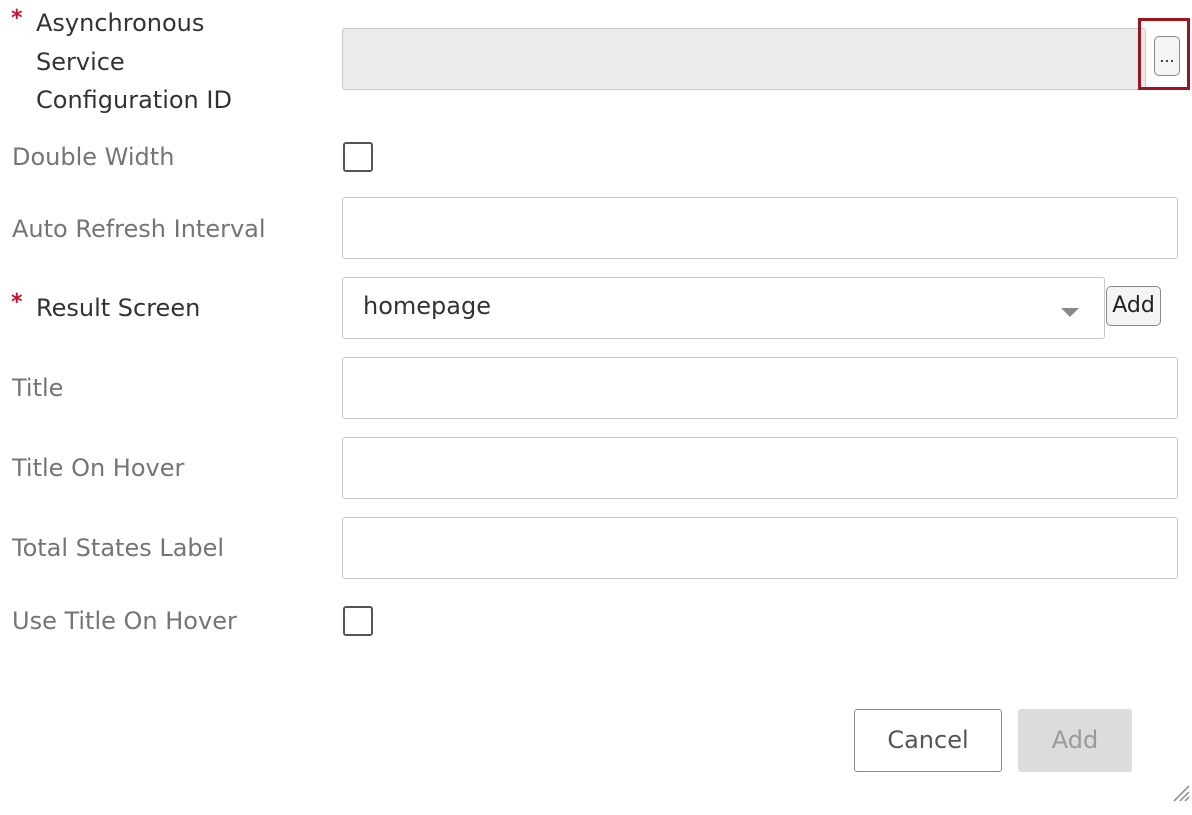  Describe the element at coordinates (760, 548) in the screenshot. I see `total-states-label-input` at that location.